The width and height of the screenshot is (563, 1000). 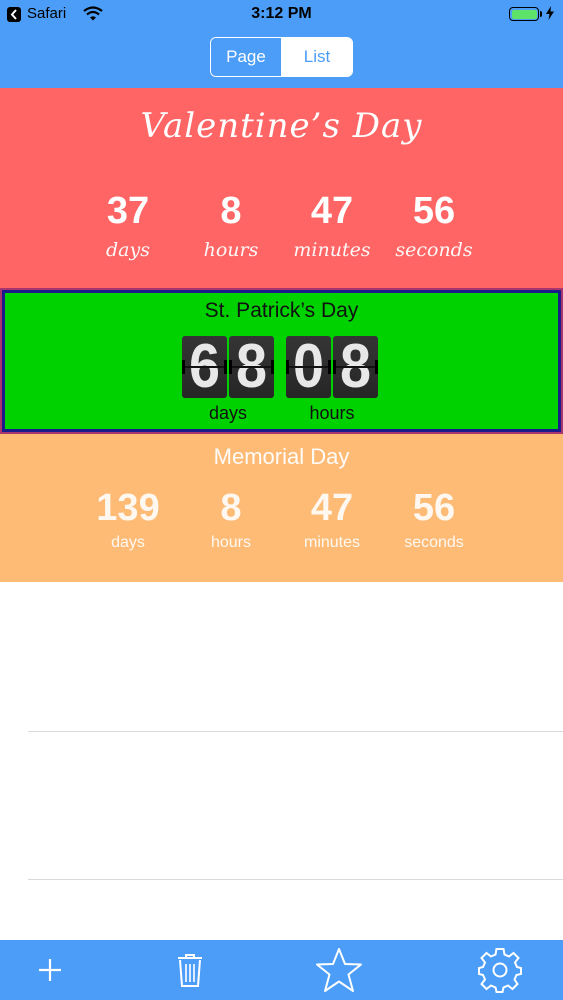 I want to click on event-card-inner: St. Patrick’s Day 6 8 0 8 days hours, so click(x=281, y=361).